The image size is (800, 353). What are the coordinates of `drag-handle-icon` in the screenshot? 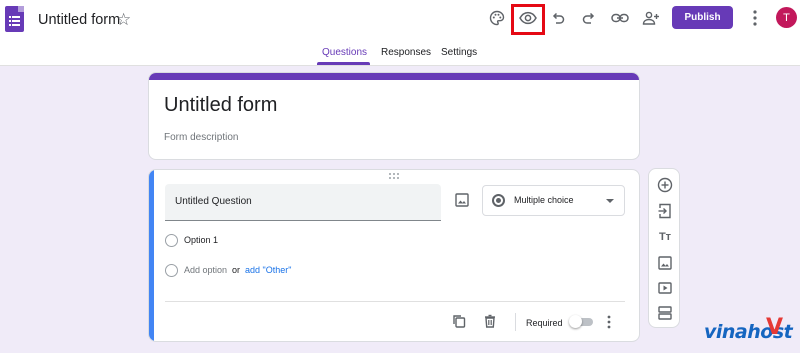 It's located at (395, 176).